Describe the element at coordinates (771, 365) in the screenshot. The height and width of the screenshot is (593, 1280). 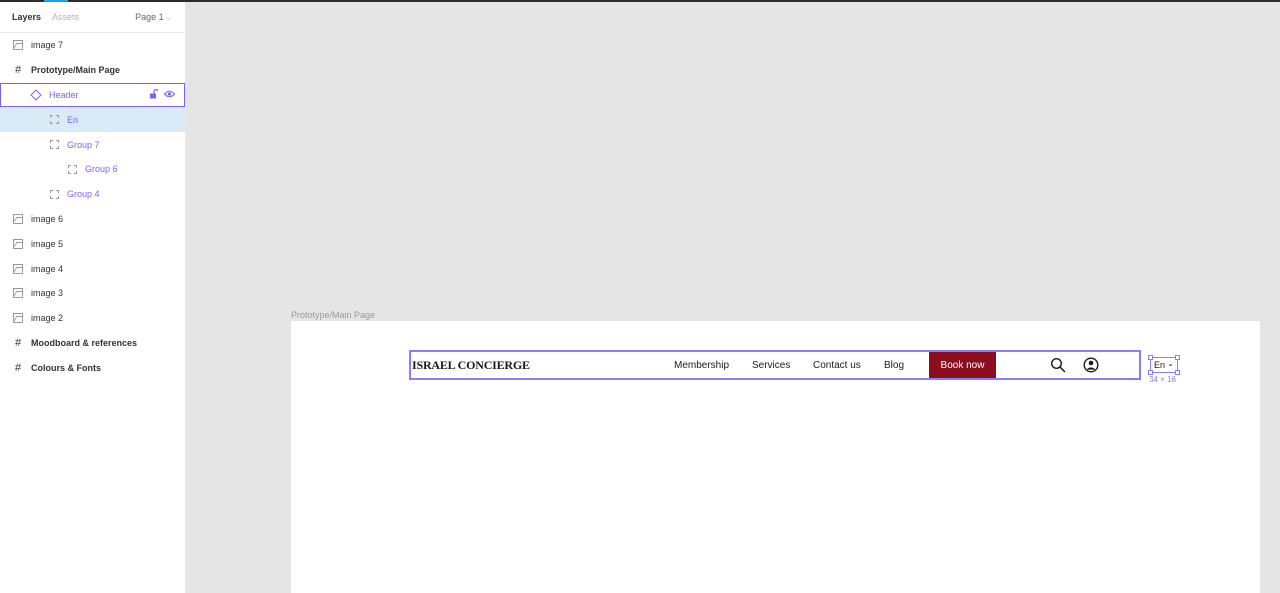
I see `nav-services: Services` at that location.